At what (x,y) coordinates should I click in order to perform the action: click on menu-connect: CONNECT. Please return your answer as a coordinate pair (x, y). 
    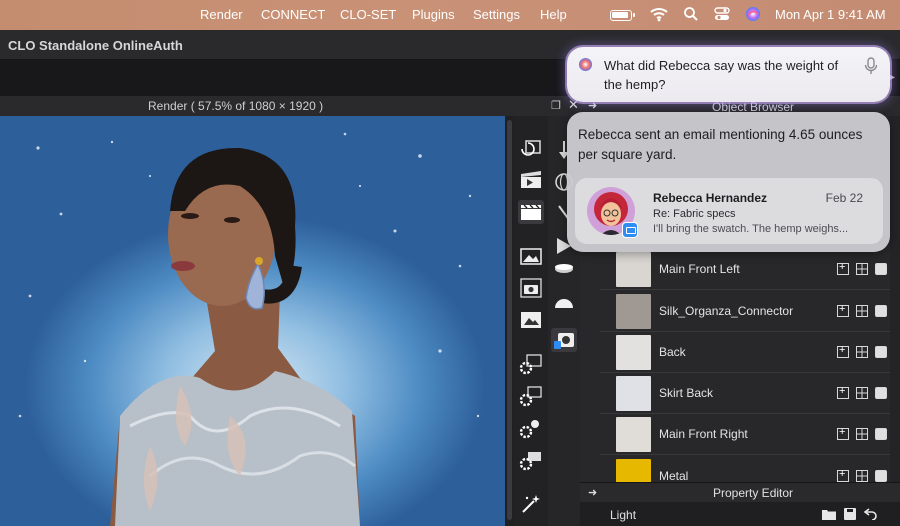
    Looking at the image, I should click on (293, 14).